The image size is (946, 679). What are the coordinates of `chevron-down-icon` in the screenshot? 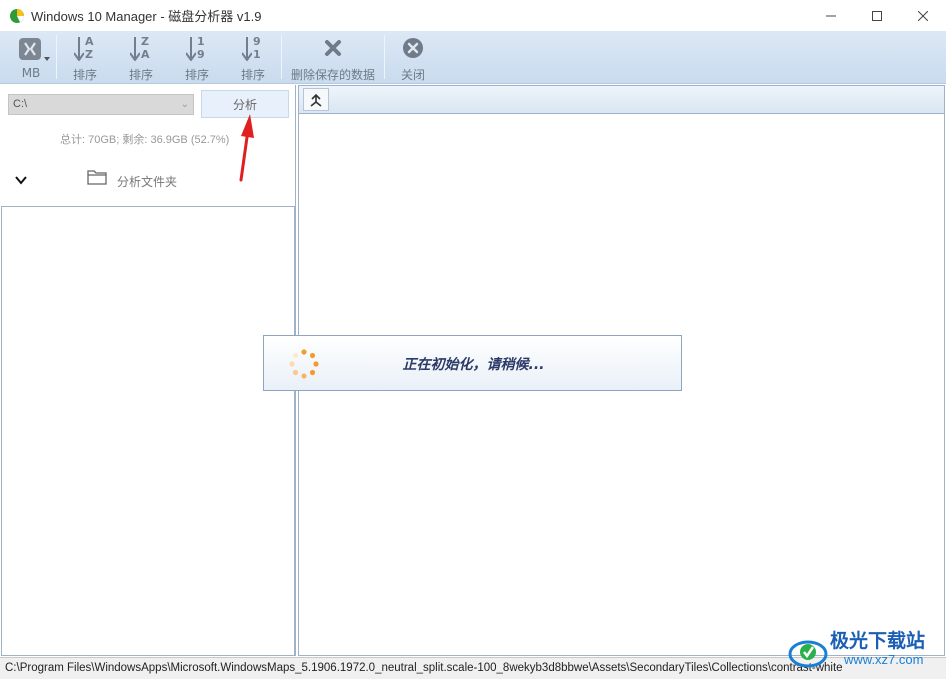 It's located at (21, 180).